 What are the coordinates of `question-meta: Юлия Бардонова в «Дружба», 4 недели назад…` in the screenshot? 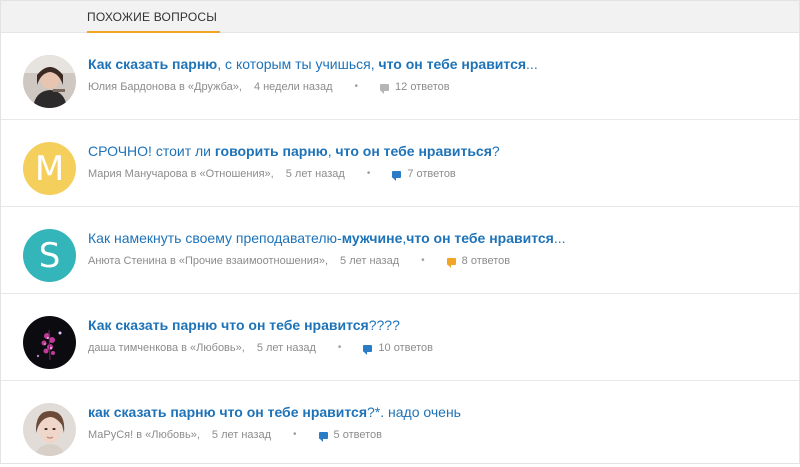 It's located at (269, 87).